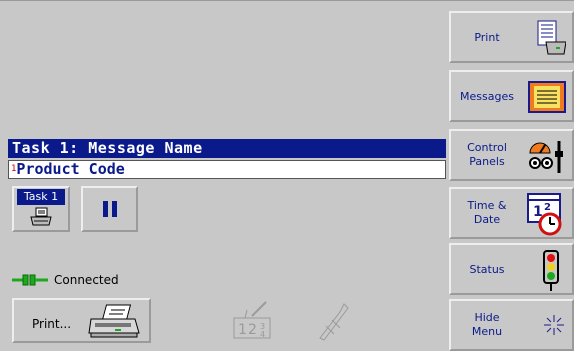  What do you see at coordinates (487, 317) in the screenshot?
I see `menu-hide-menu-label-1: Hide` at bounding box center [487, 317].